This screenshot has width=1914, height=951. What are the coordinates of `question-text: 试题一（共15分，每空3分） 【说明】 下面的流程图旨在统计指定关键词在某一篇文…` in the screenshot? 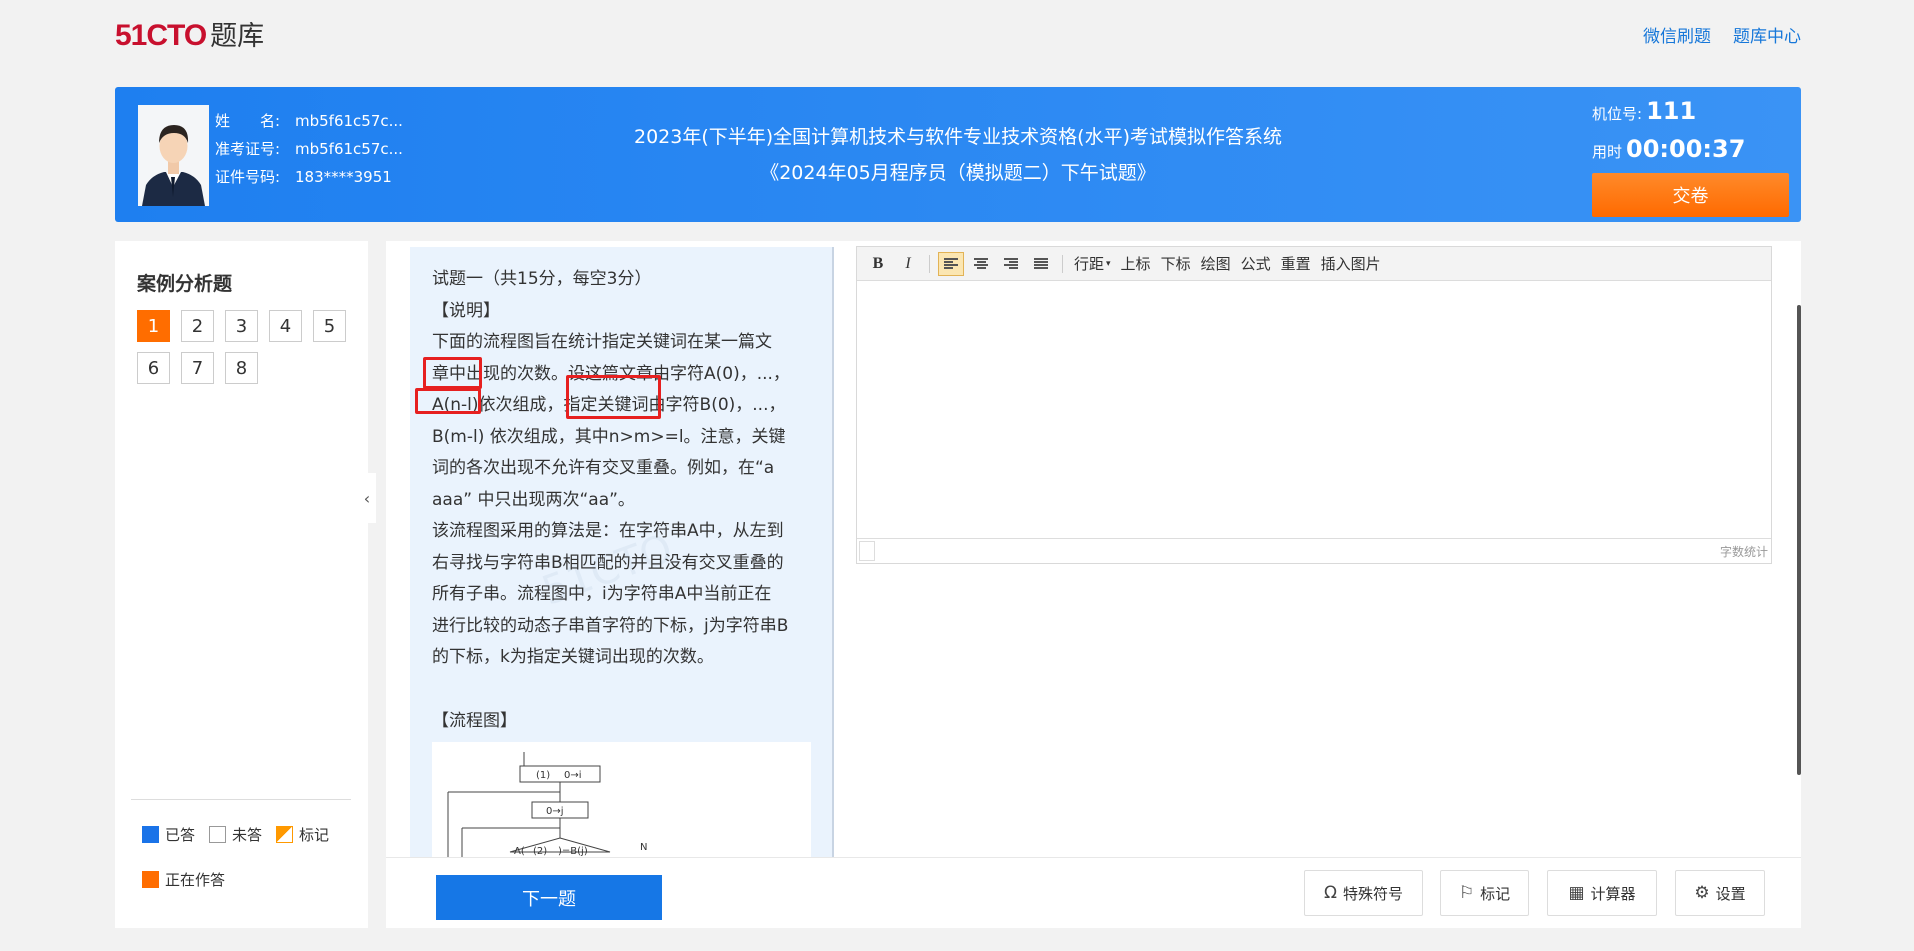 It's located at (627, 500).